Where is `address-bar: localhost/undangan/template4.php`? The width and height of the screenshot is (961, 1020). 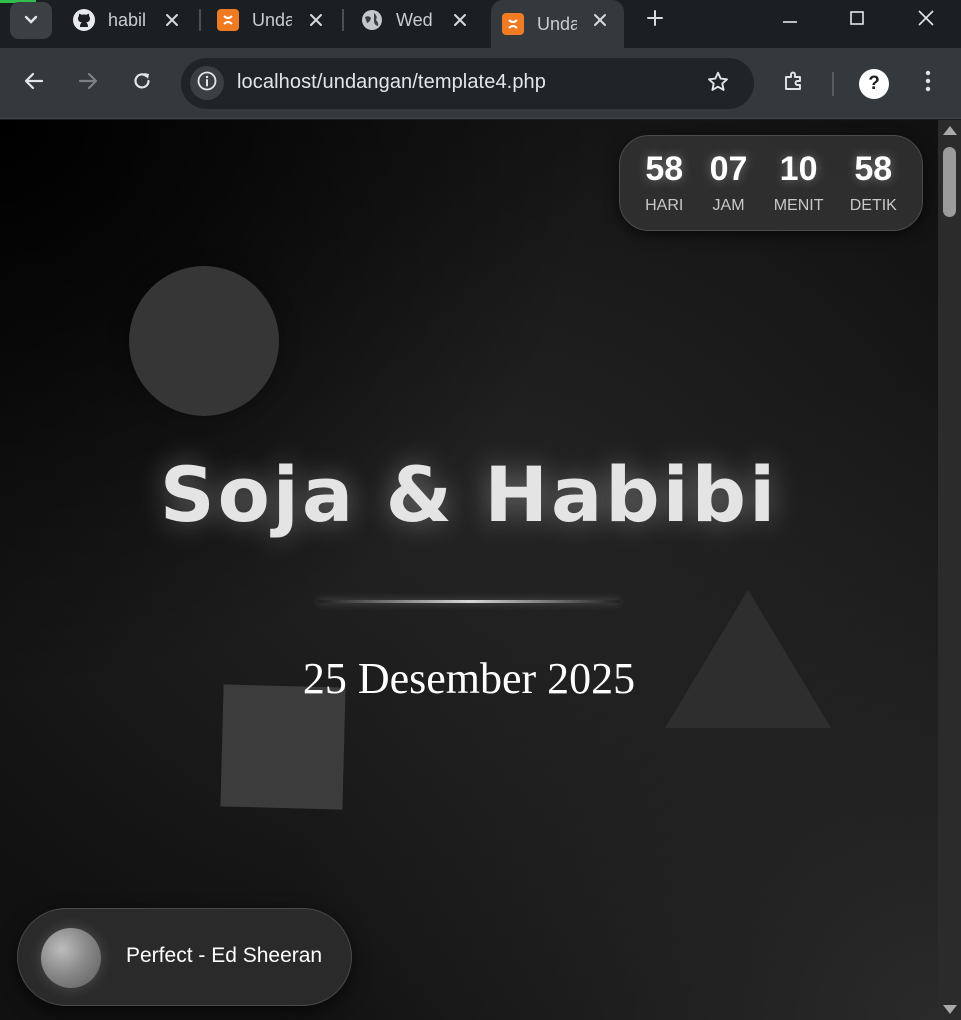 address-bar: localhost/undangan/template4.php is located at coordinates (467, 83).